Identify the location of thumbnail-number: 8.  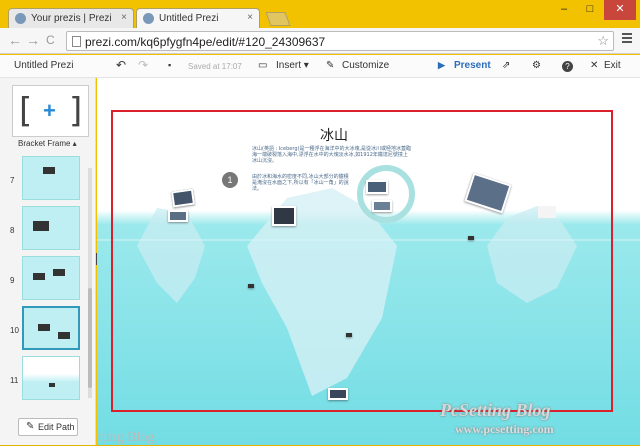
(12, 230).